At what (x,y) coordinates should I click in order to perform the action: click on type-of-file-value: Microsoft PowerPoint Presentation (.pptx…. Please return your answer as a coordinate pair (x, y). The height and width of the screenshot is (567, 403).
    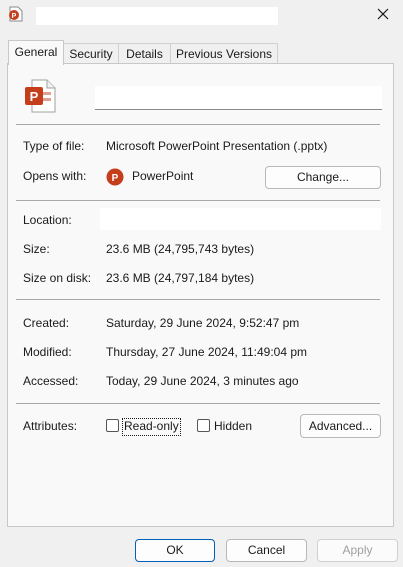
    Looking at the image, I should click on (217, 146).